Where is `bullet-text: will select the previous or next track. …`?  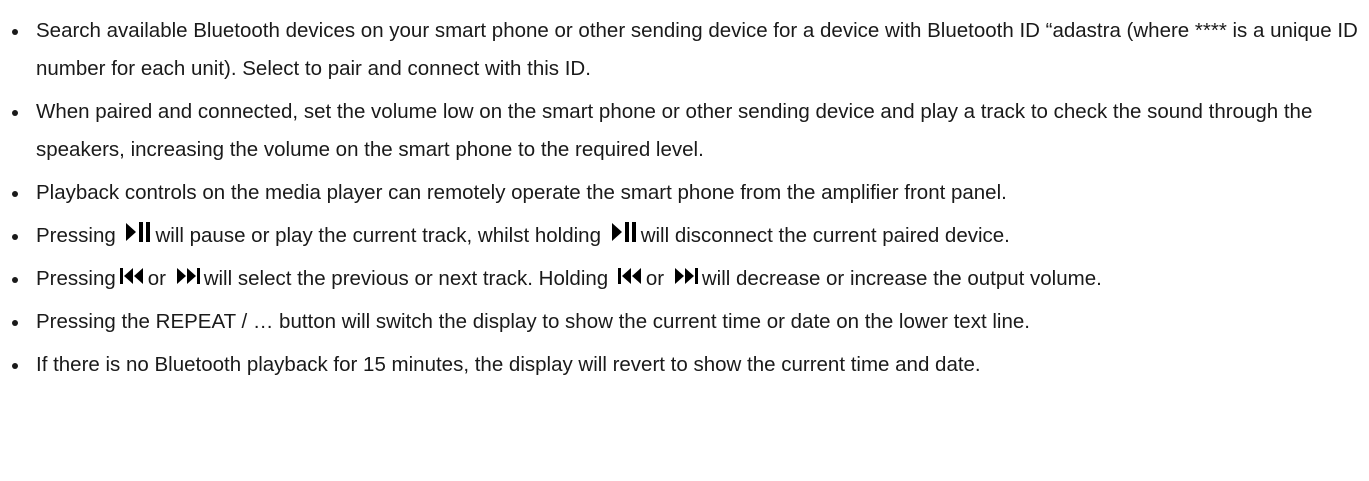 bullet-text: will select the previous or next track. … is located at coordinates (406, 278).